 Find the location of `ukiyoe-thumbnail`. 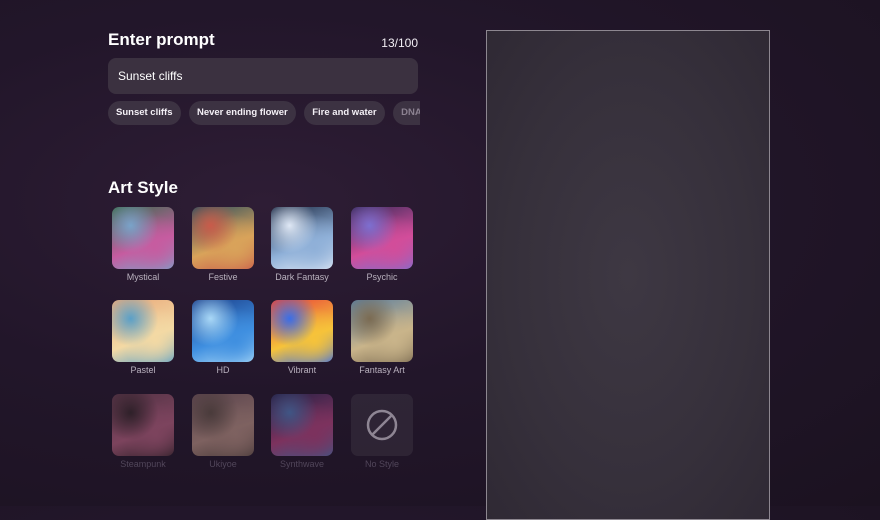

ukiyoe-thumbnail is located at coordinates (223, 425).